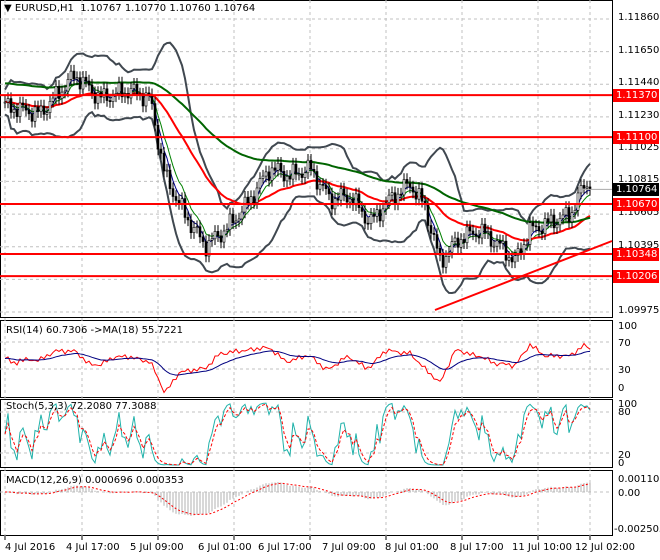  What do you see at coordinates (542, 547) in the screenshot?
I see `time-axis-label: 11 Jul 10:00` at bounding box center [542, 547].